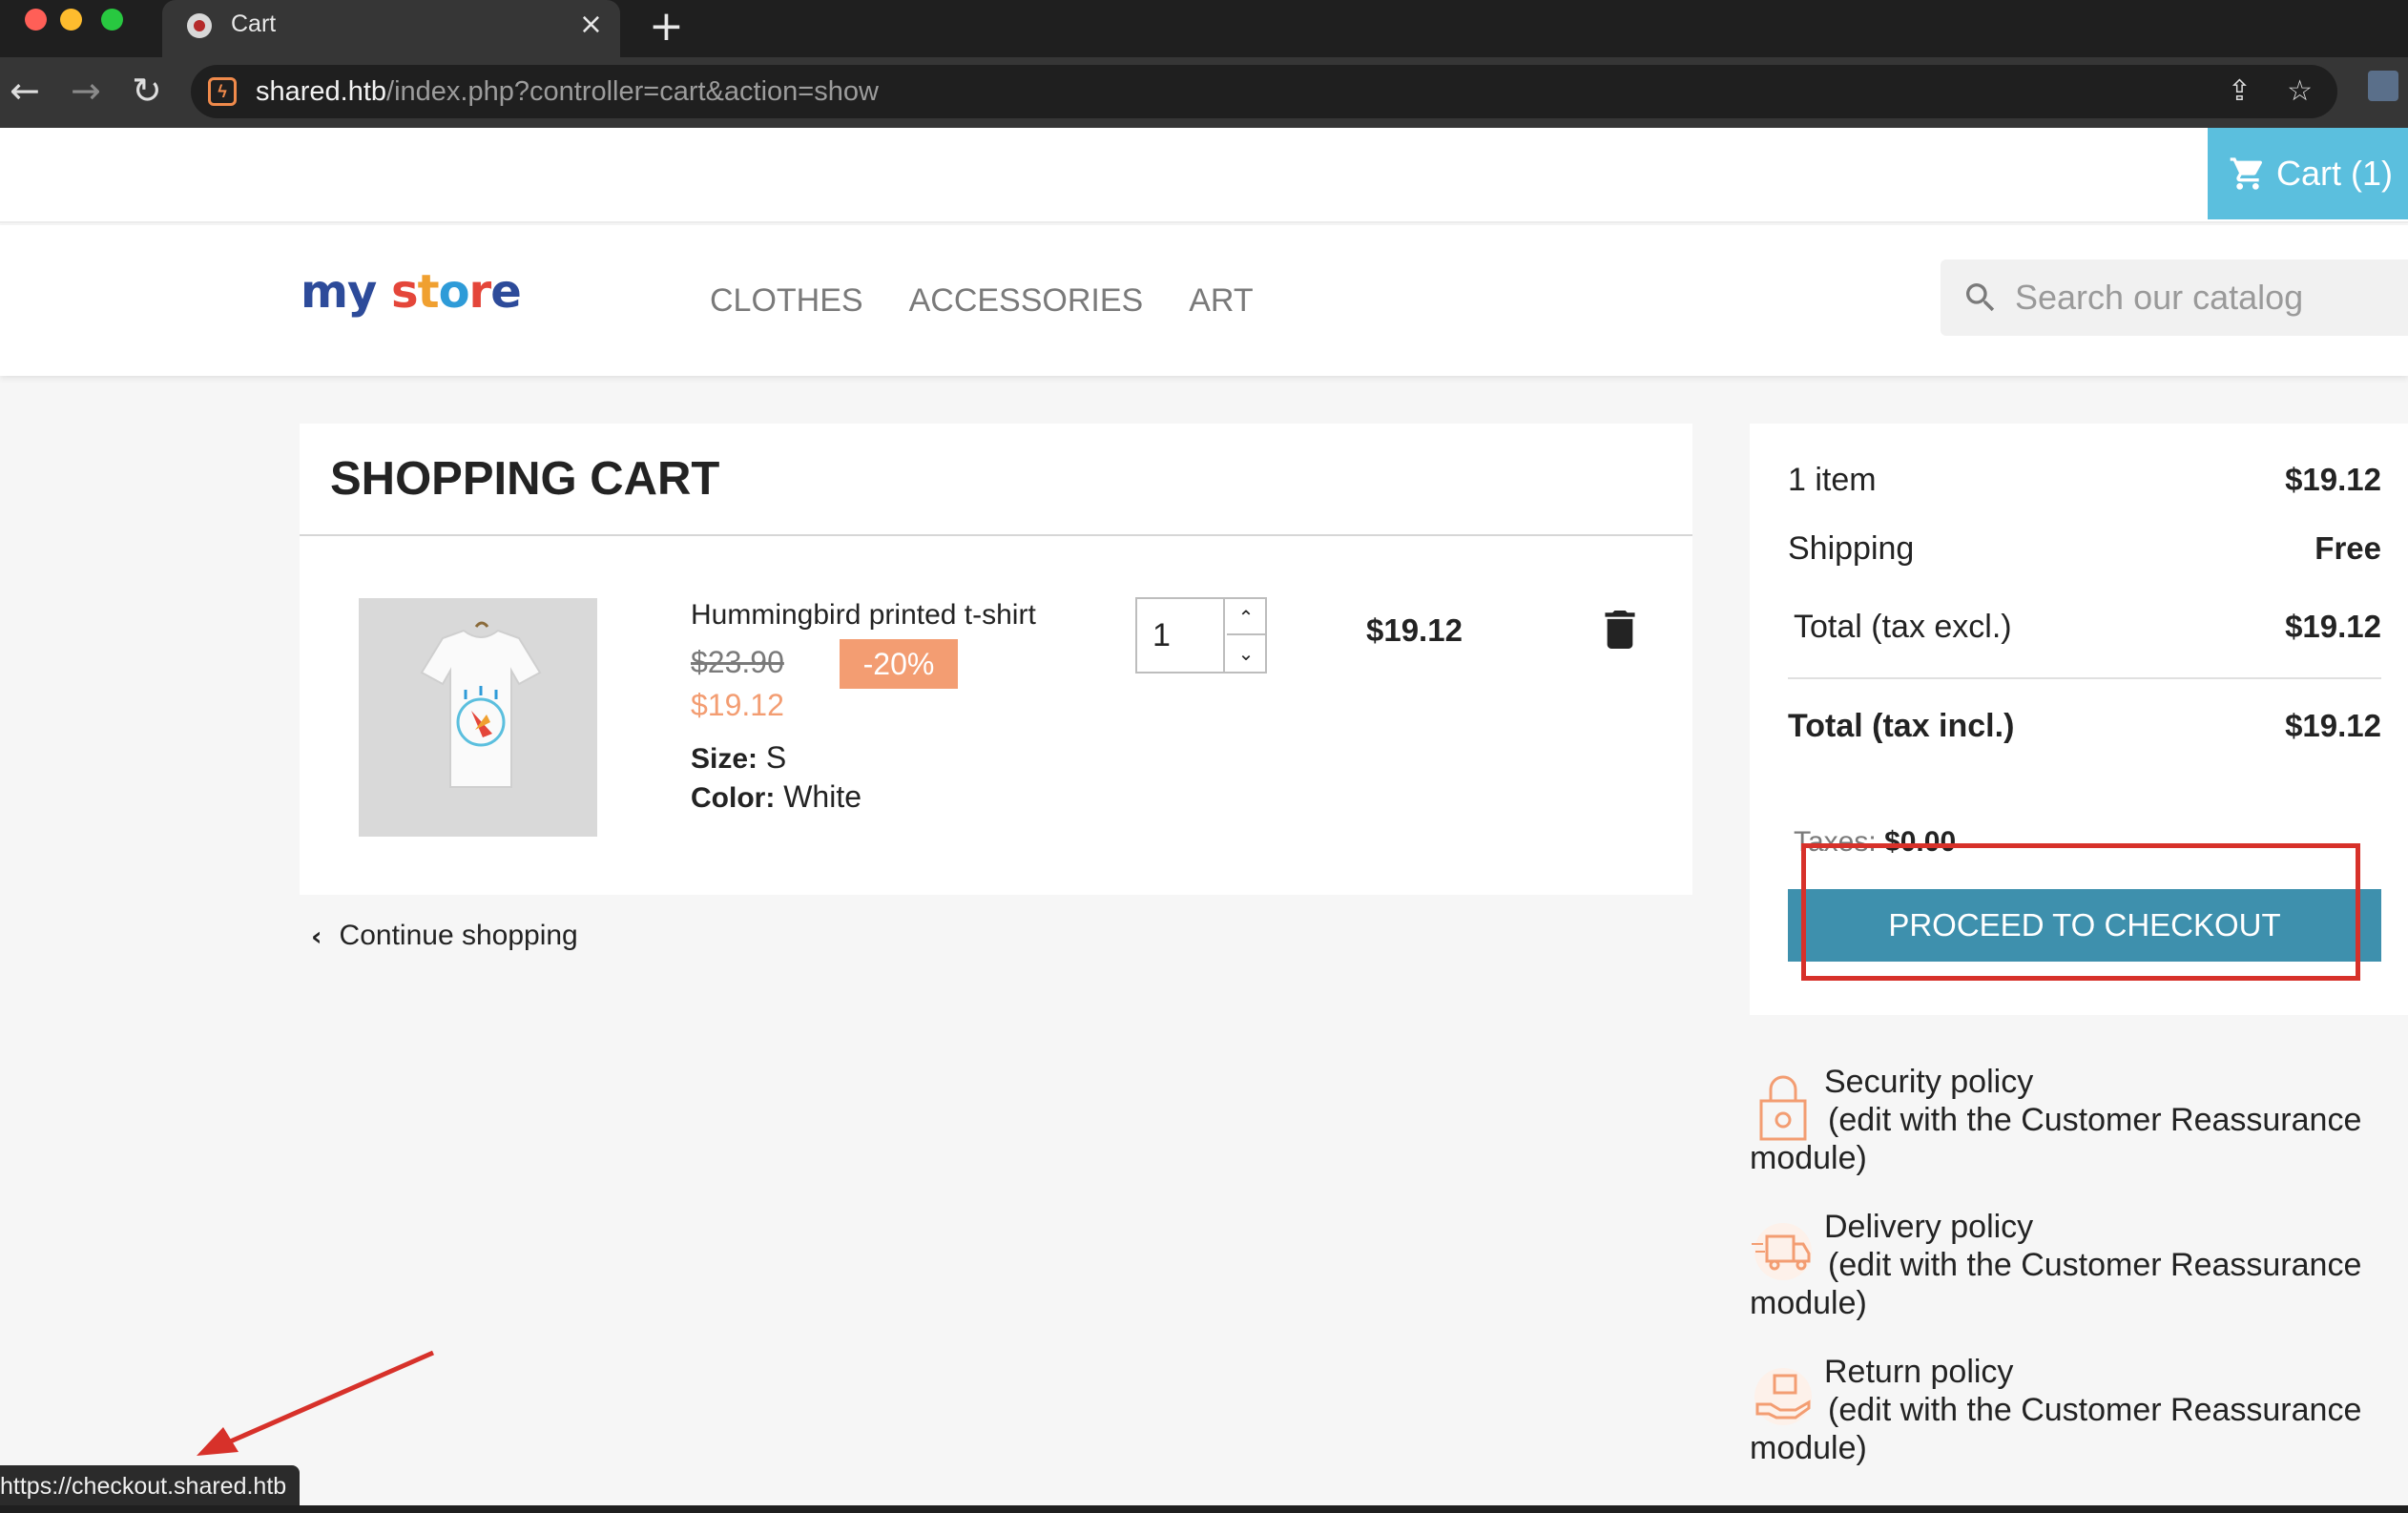 The height and width of the screenshot is (1513, 2408). I want to click on main-menu: CLOTHES ACCESSORIES ART, so click(982, 301).